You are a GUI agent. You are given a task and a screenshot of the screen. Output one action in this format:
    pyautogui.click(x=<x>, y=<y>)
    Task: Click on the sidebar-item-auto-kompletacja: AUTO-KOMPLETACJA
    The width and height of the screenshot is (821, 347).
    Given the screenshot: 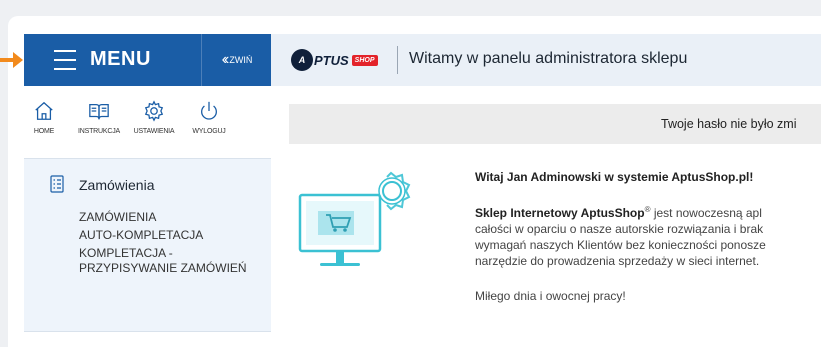 What is the action you would take?
    pyautogui.click(x=169, y=235)
    